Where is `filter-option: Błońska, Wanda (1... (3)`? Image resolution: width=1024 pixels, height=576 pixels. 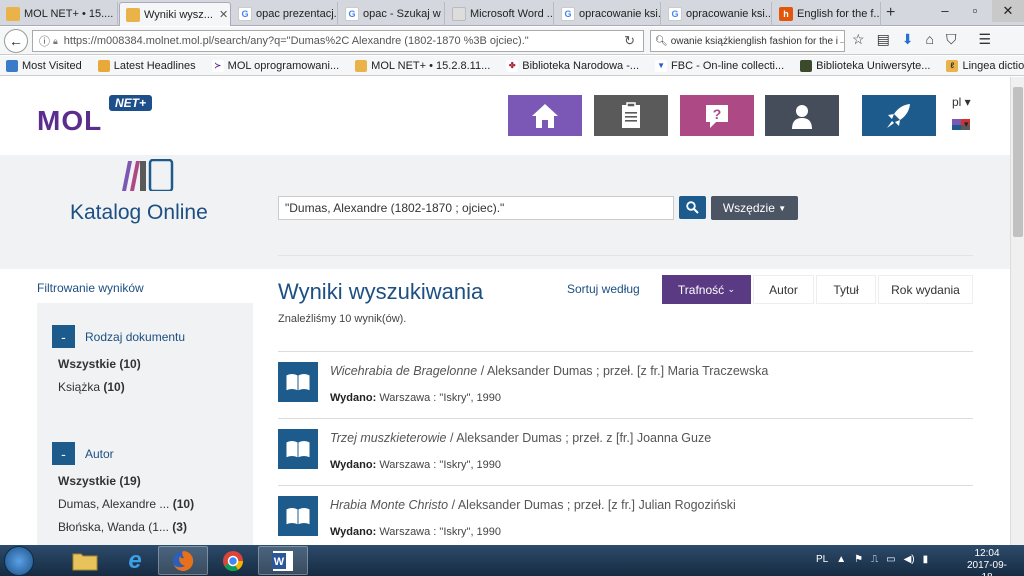
filter-option: Błońska, Wanda (1... (3) is located at coordinates (150, 527).